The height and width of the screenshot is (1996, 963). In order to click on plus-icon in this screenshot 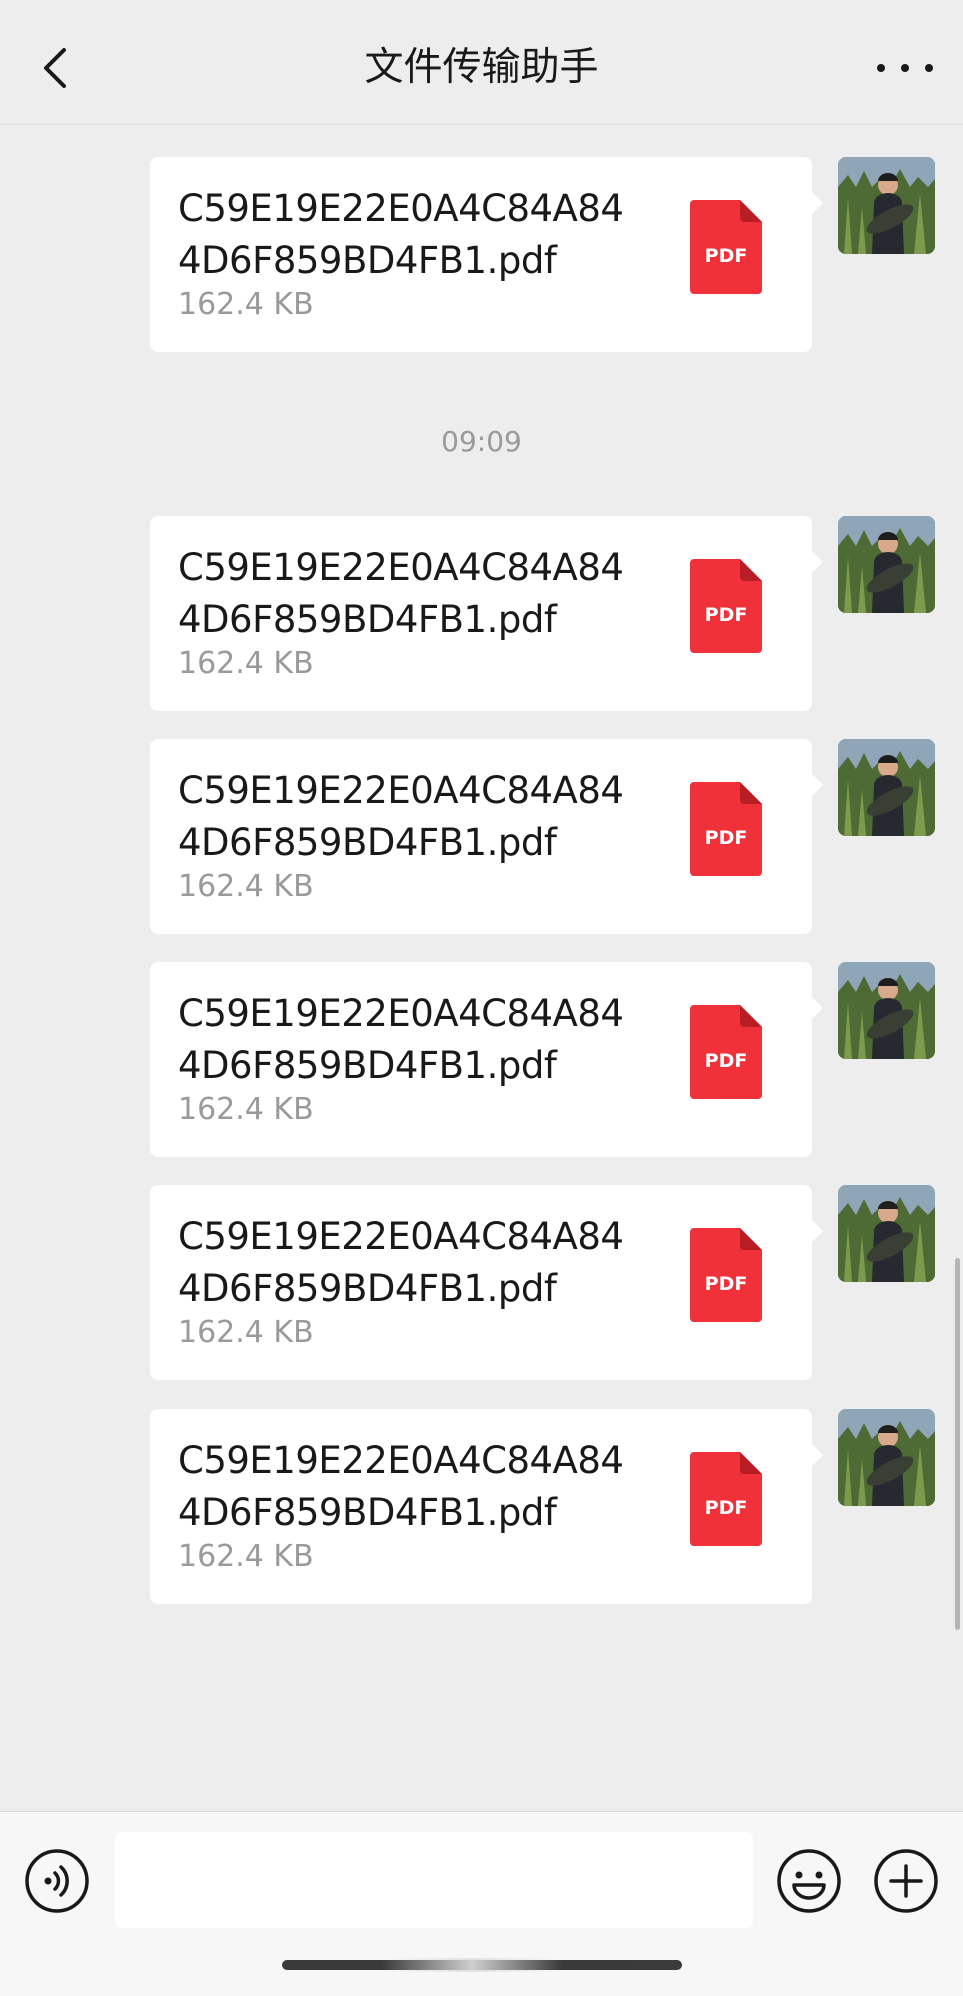, I will do `click(906, 1881)`.